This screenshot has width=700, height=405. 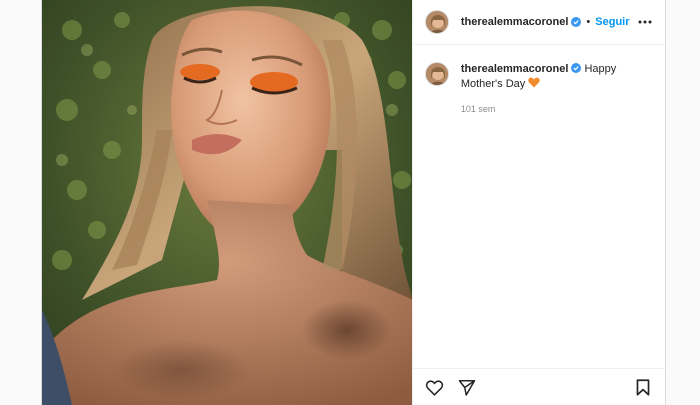 I want to click on more-options-icon, so click(x=645, y=22).